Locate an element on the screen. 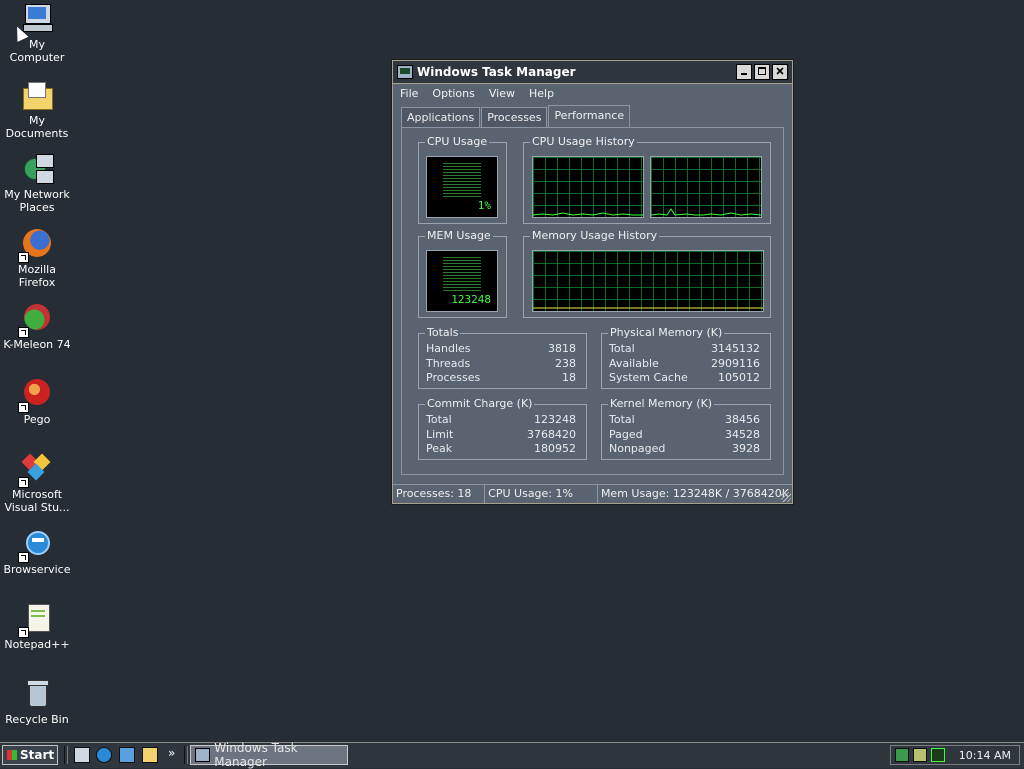  mem-meter-bars is located at coordinates (462, 274).